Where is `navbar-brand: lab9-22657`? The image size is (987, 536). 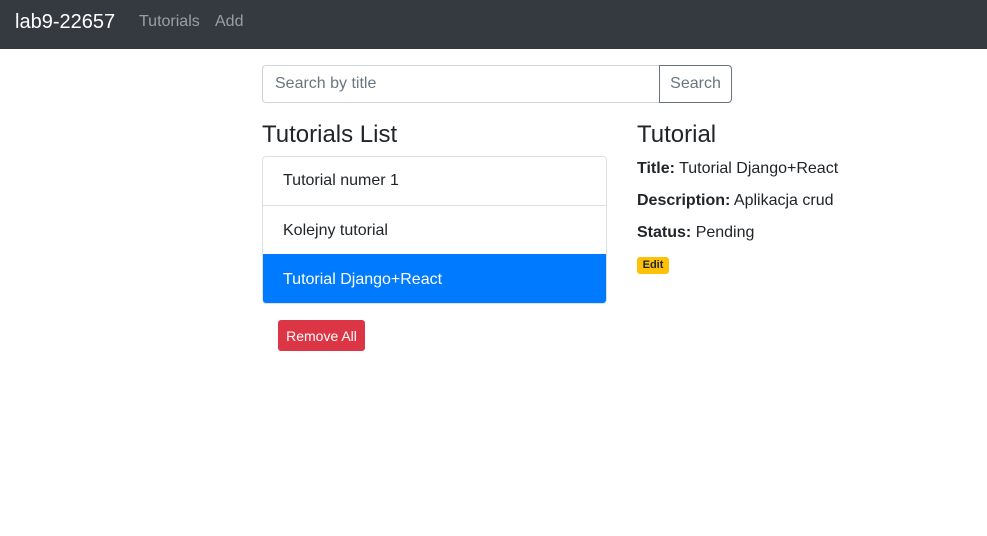
navbar-brand: lab9-22657 is located at coordinates (65, 22).